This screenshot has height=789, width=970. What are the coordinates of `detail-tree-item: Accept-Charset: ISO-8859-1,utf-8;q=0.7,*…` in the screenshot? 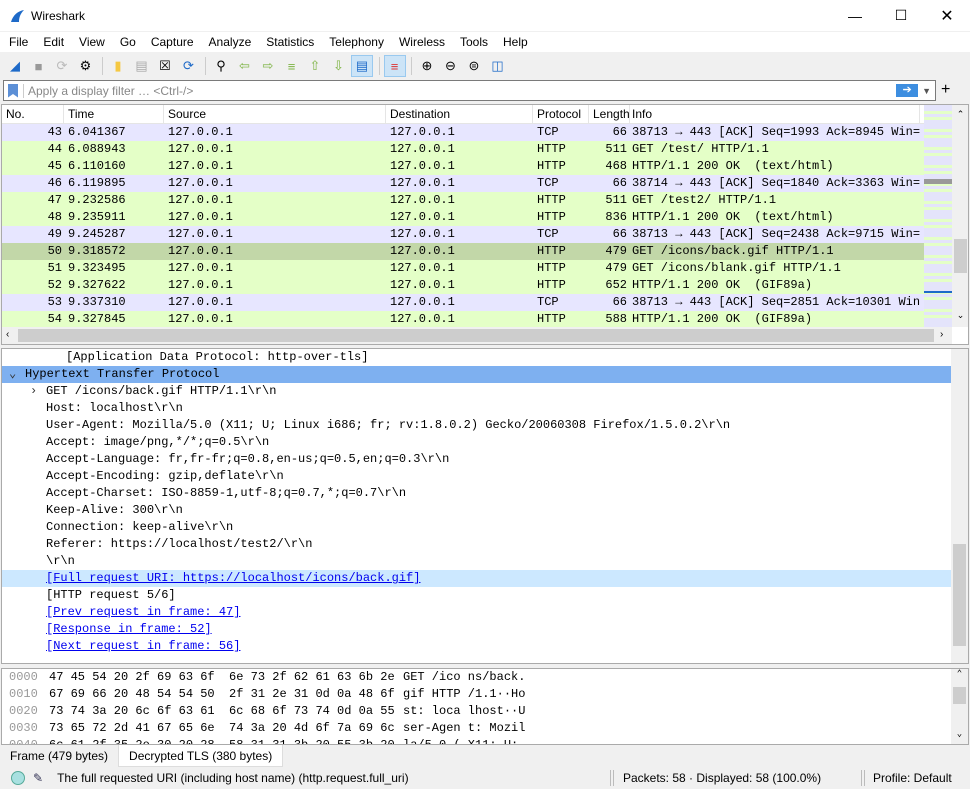 It's located at (485, 493).